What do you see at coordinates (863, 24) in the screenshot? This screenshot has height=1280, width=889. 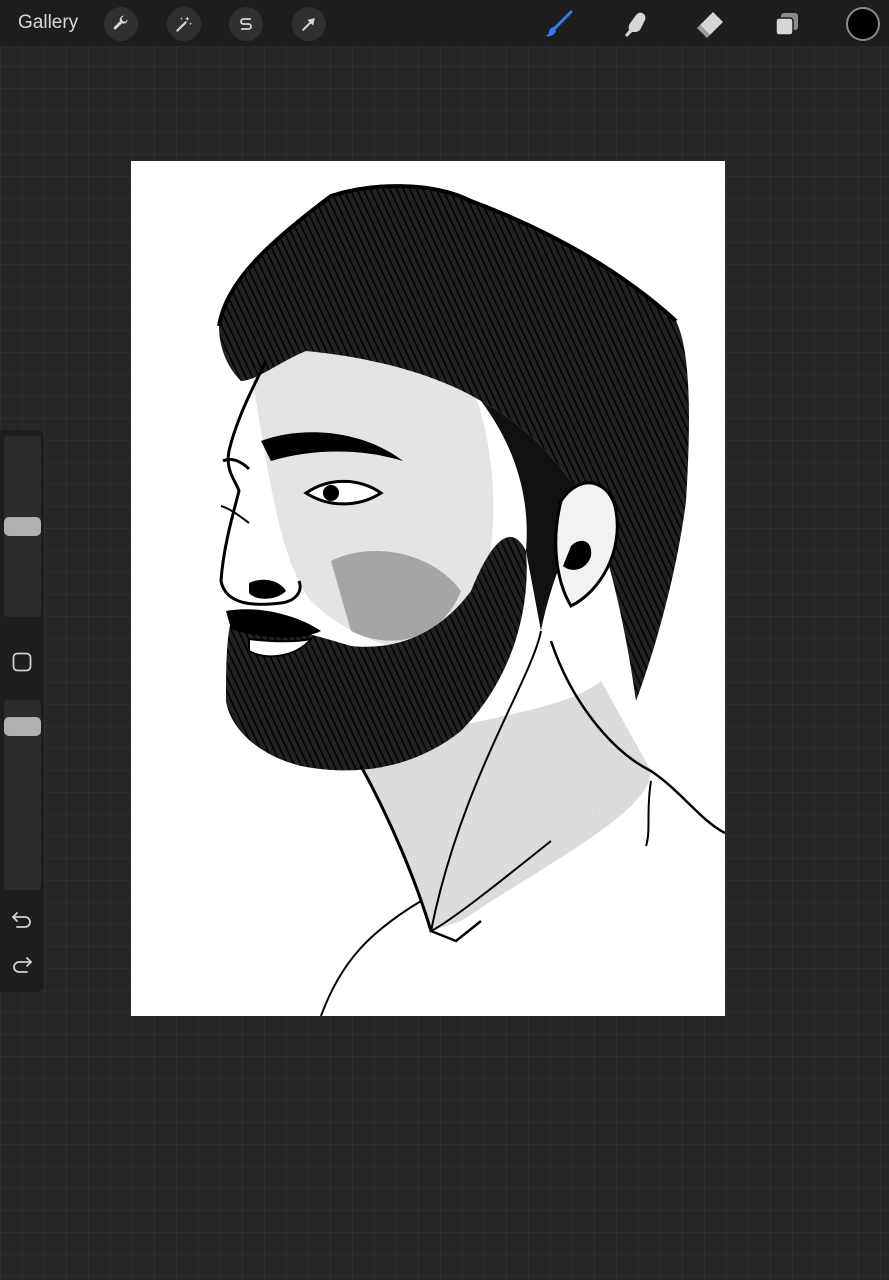 I see `color-swatch-button` at bounding box center [863, 24].